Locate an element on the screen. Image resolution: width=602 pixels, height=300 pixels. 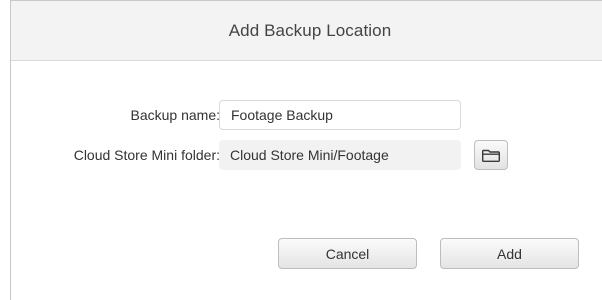
backup-name-label: Backup name: is located at coordinates (175, 115).